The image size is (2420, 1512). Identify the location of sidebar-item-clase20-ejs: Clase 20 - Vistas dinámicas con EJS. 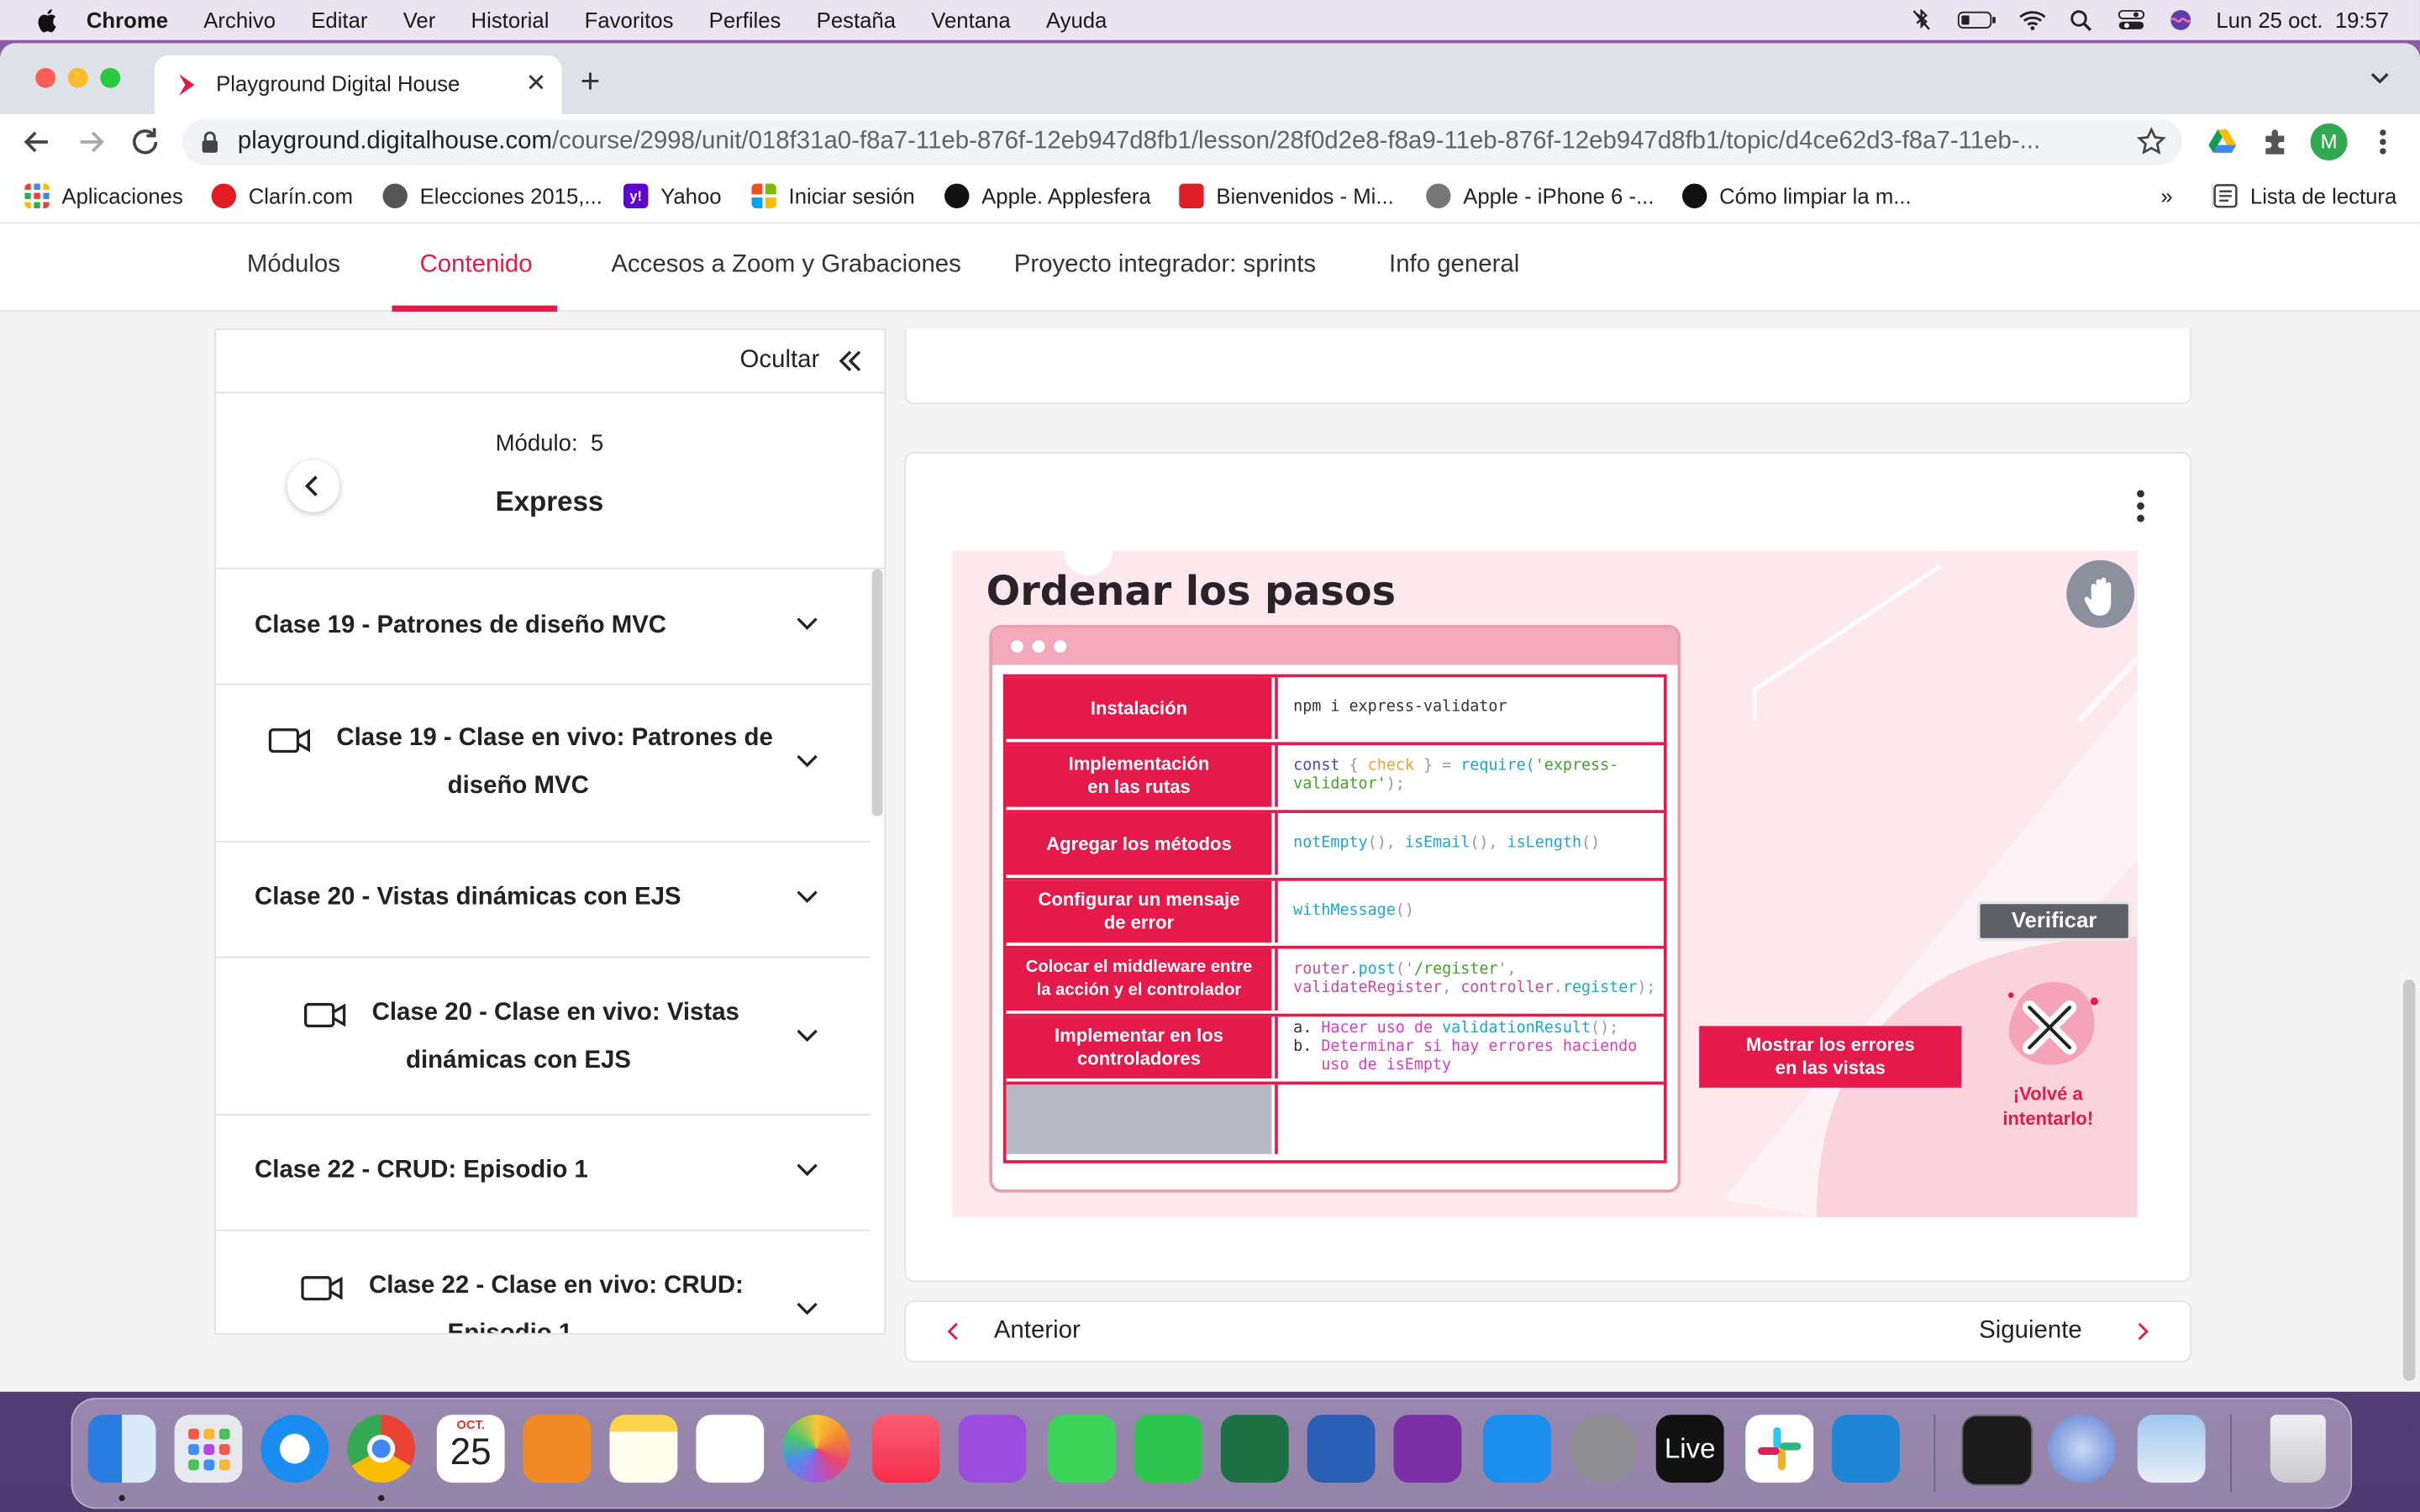
(543, 900).